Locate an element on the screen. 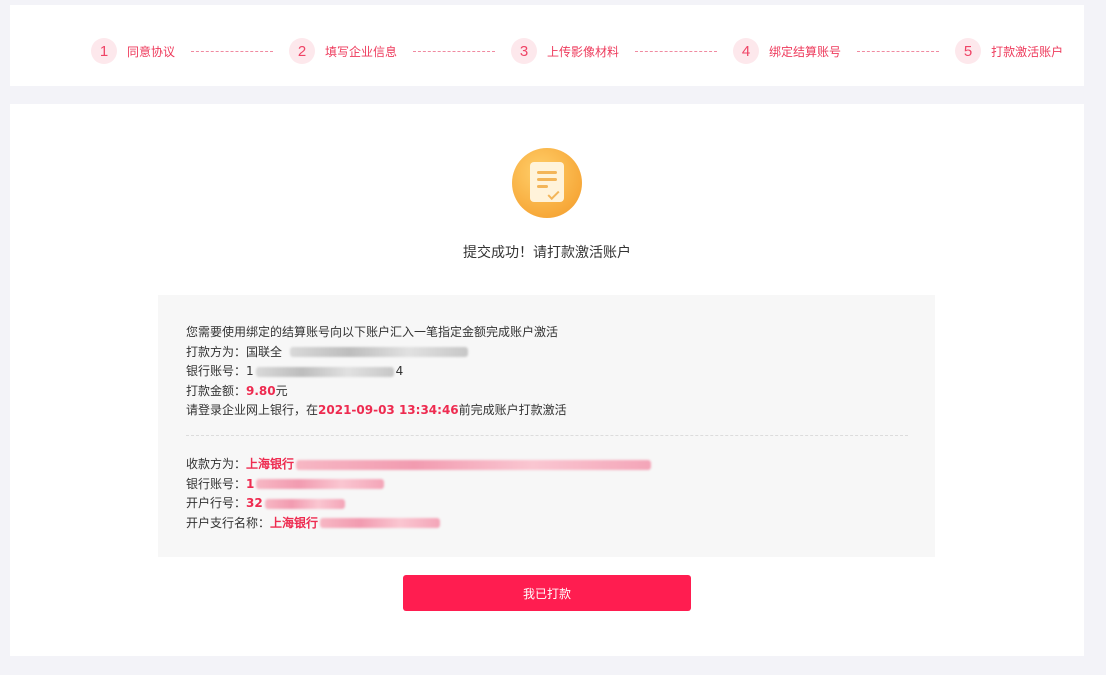  payee-details: 收款方为：上海银行 银行账号：1 开户行号：32 开户支行名称：上海银行 is located at coordinates (419, 494).